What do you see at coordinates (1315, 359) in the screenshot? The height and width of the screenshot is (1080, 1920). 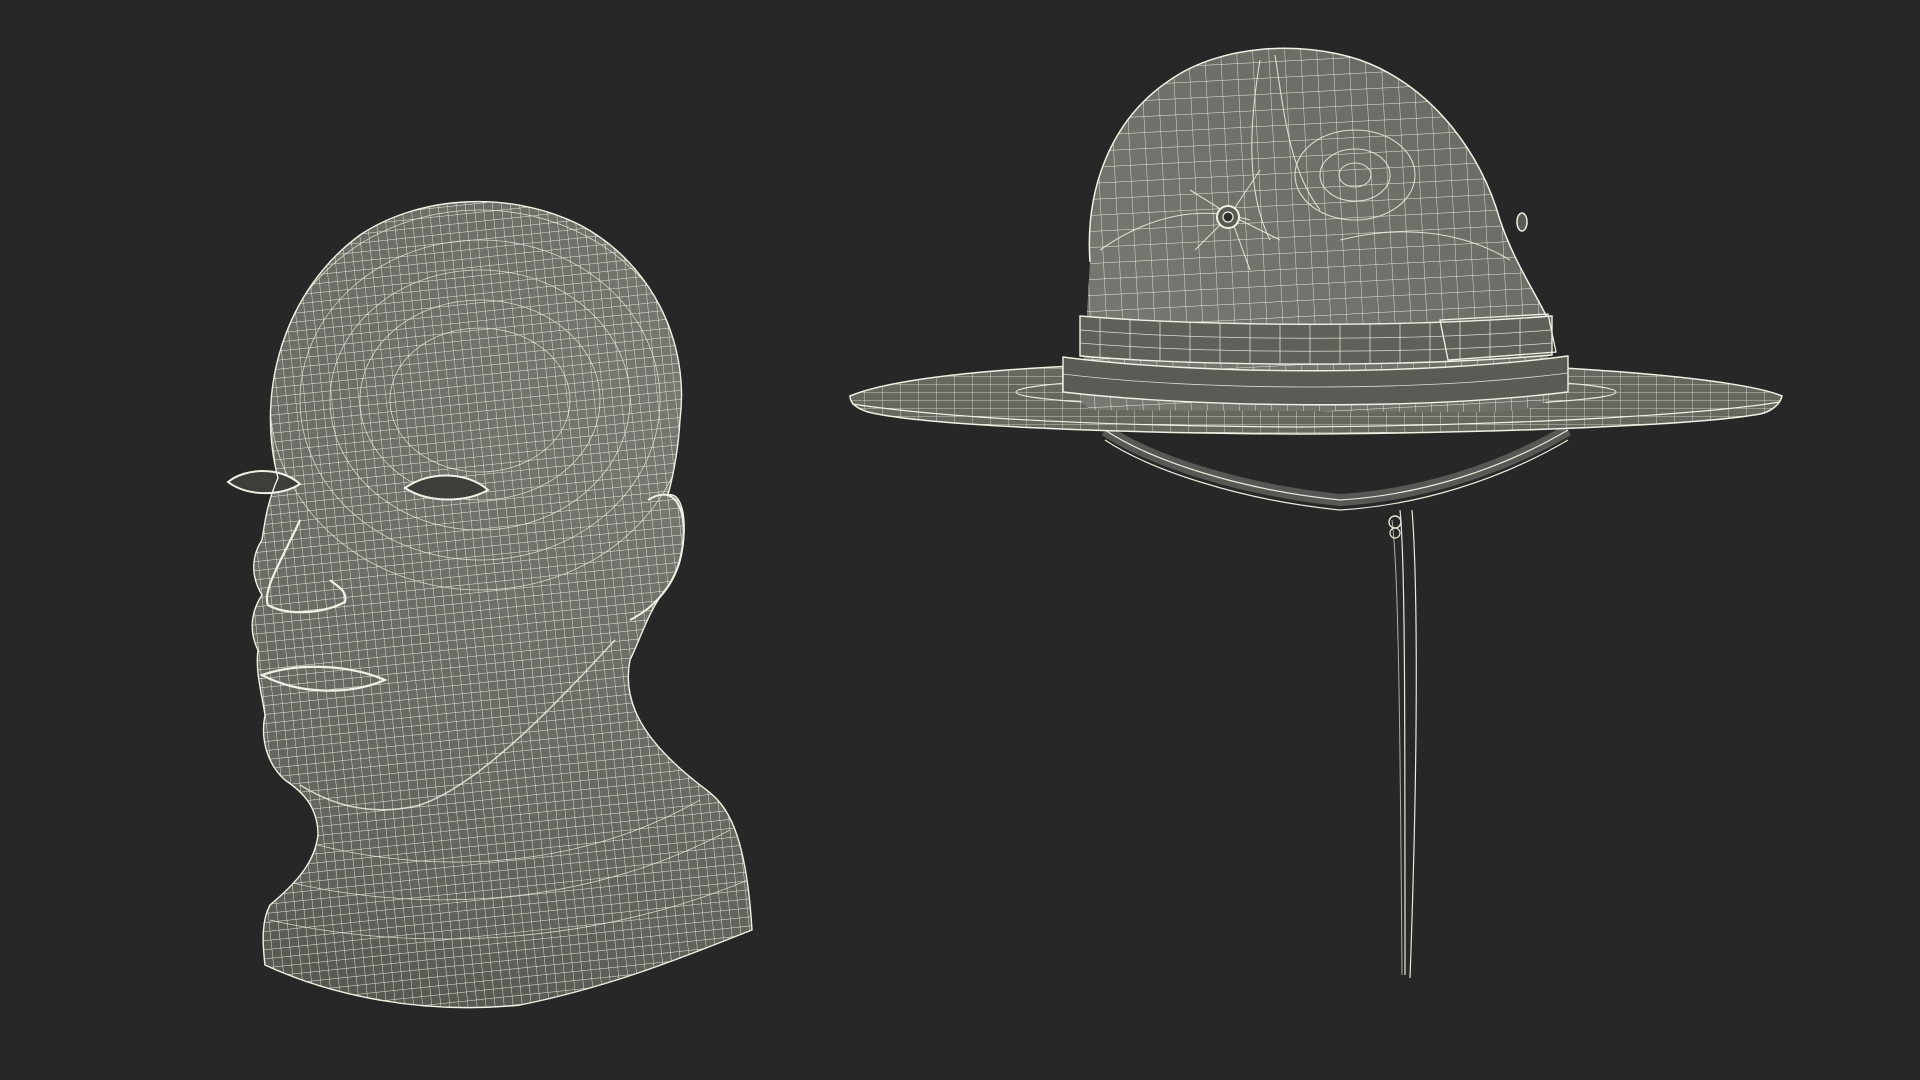 I see `hat-band` at bounding box center [1315, 359].